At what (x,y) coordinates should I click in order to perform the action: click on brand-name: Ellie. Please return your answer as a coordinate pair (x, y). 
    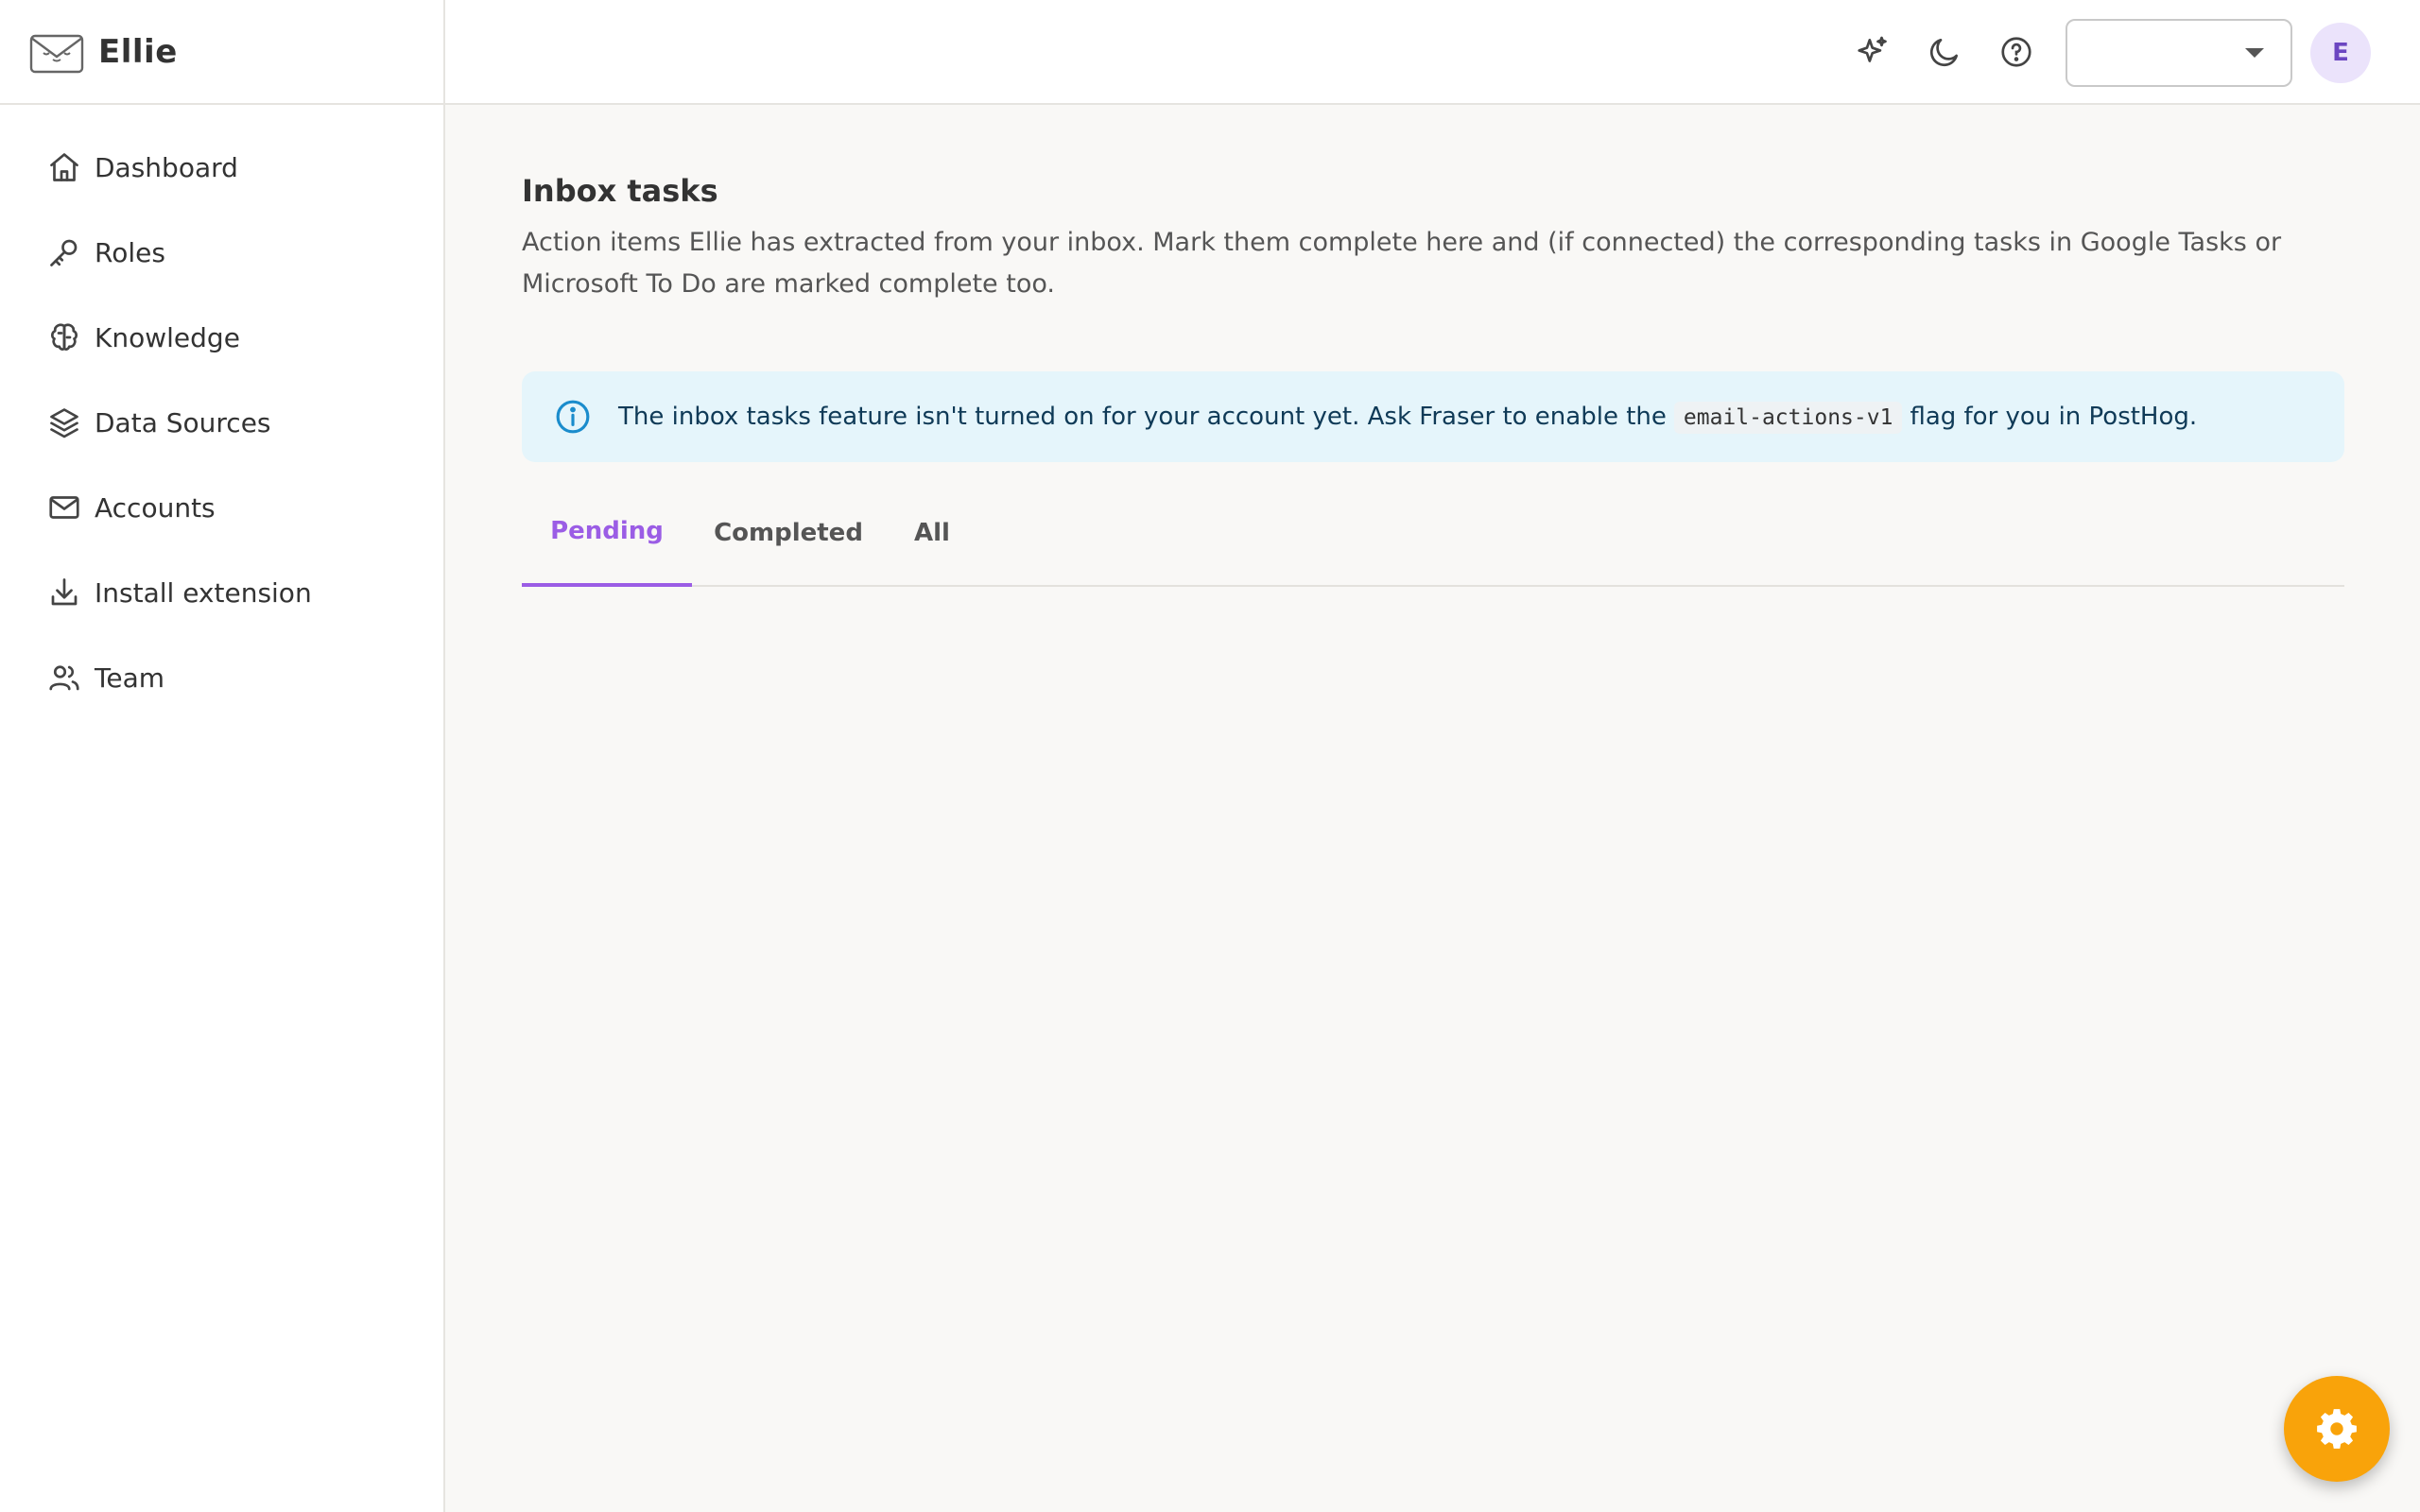
    Looking at the image, I should click on (138, 51).